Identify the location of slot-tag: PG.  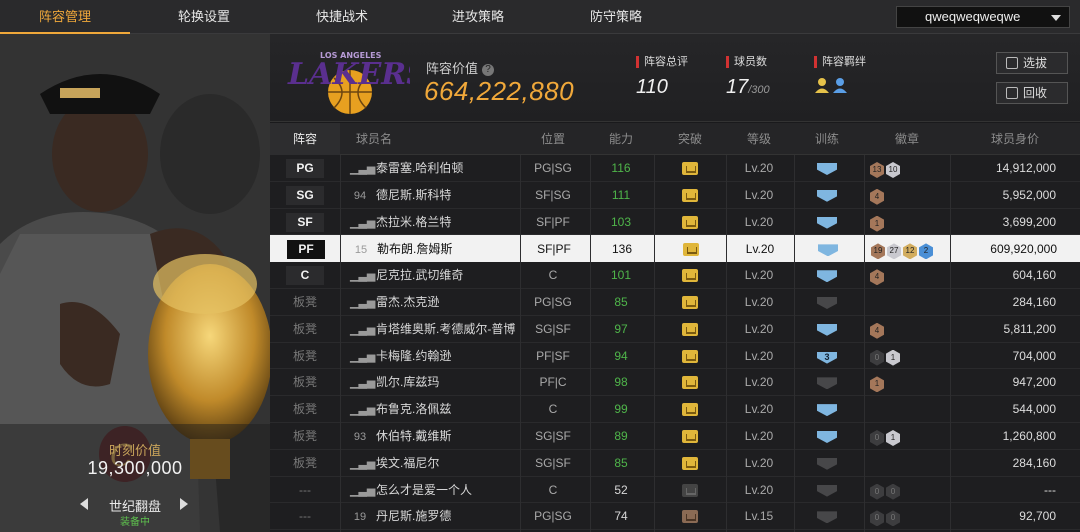
(305, 168).